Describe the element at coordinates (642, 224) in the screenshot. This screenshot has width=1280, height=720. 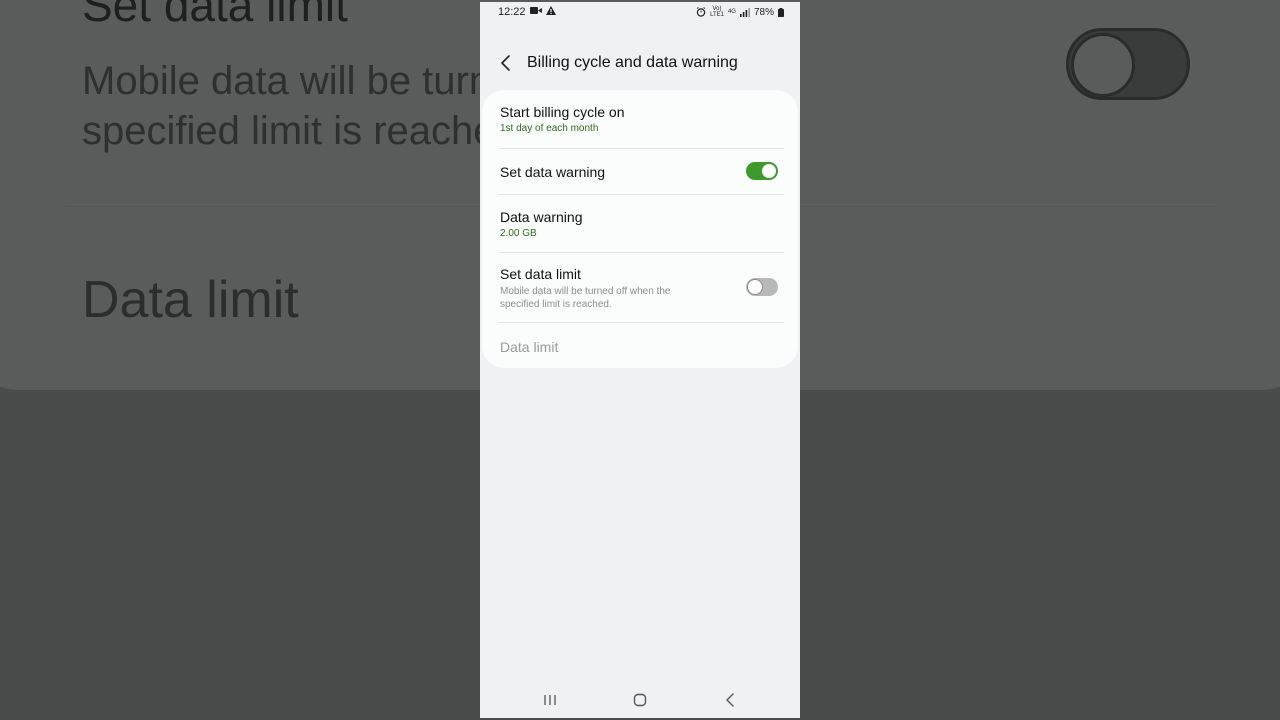
I see `data-warning-row: Data warning 2.00 GB` at that location.